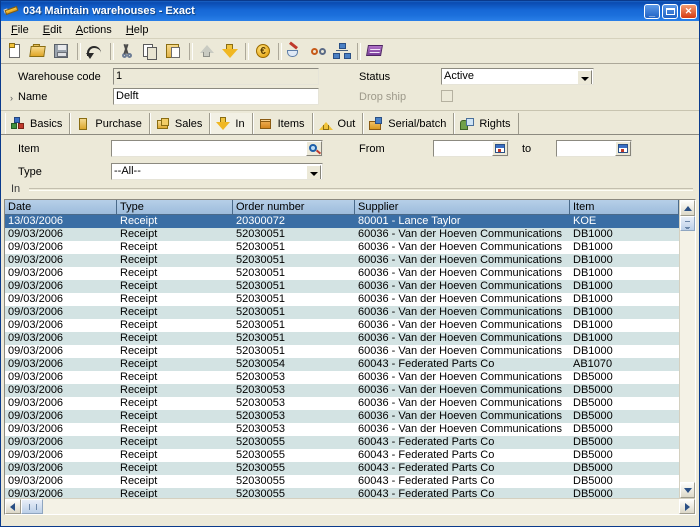 The width and height of the screenshot is (700, 527). Describe the element at coordinates (61, 207) in the screenshot. I see `column-header-date: Date` at that location.